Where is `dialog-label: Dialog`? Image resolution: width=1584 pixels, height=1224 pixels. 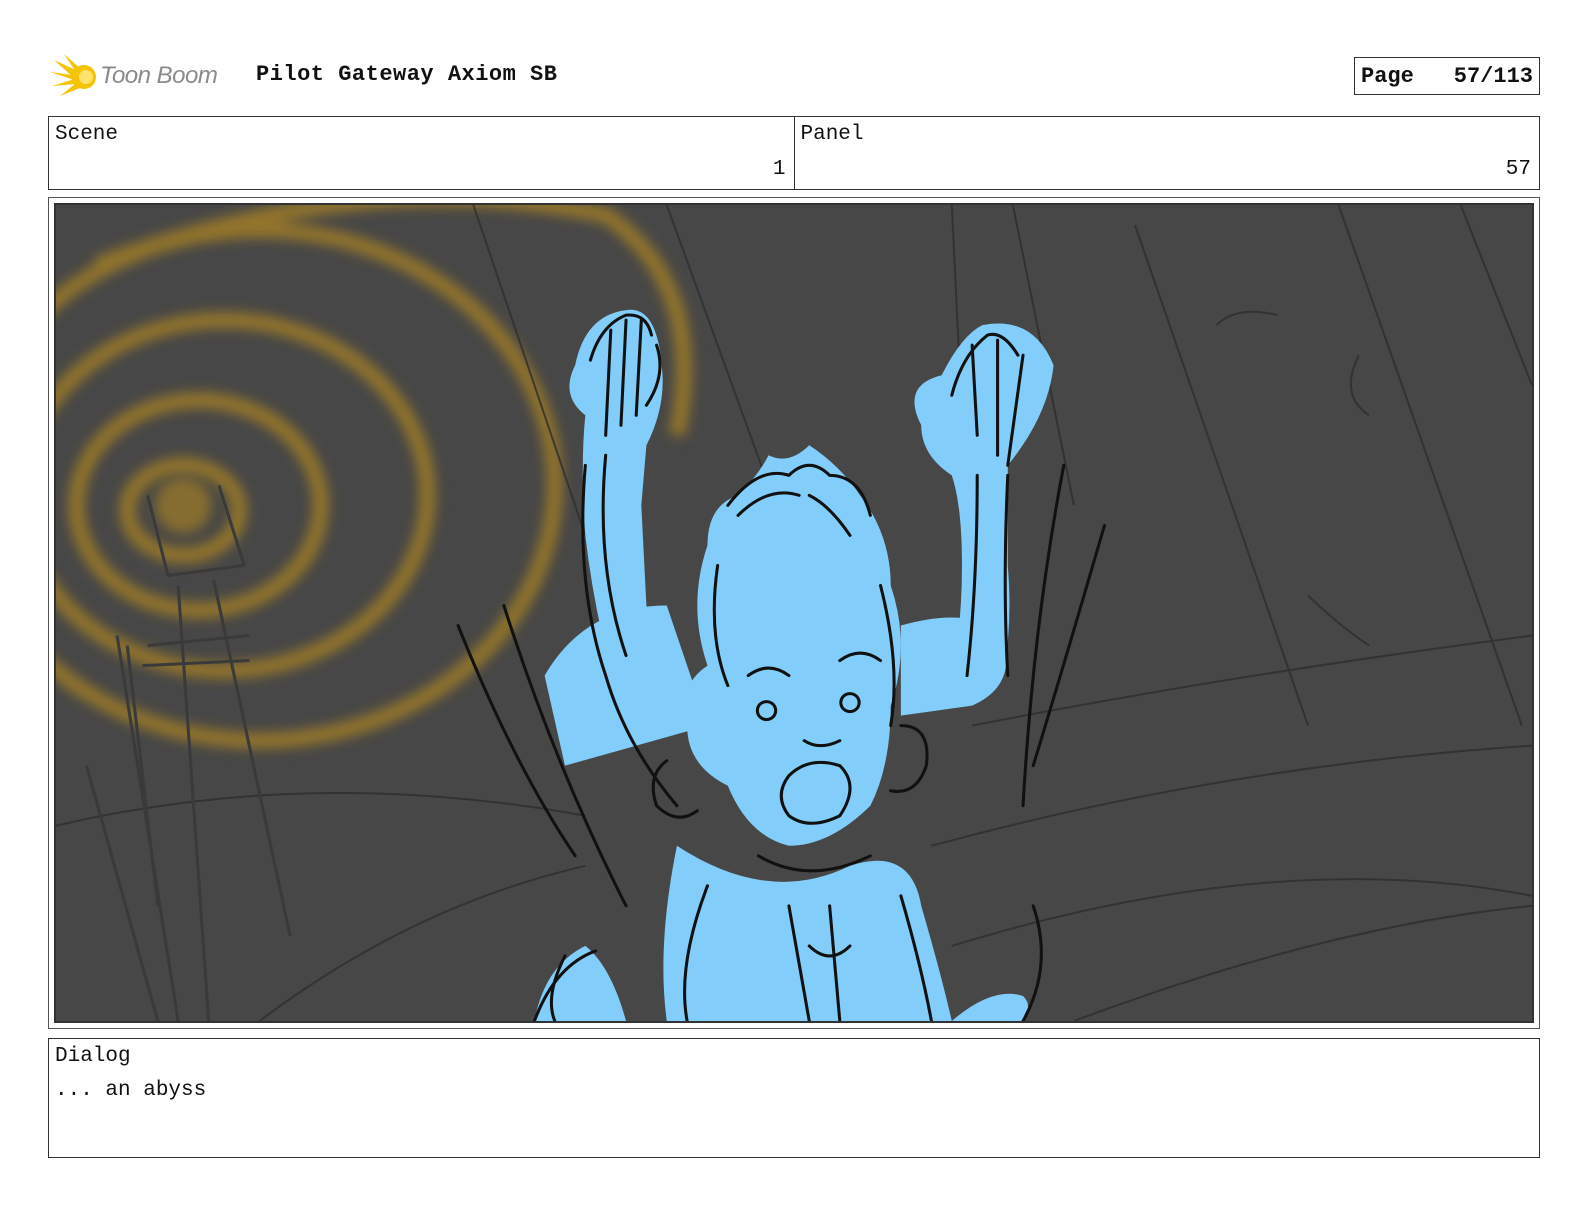 dialog-label: Dialog is located at coordinates (93, 1056).